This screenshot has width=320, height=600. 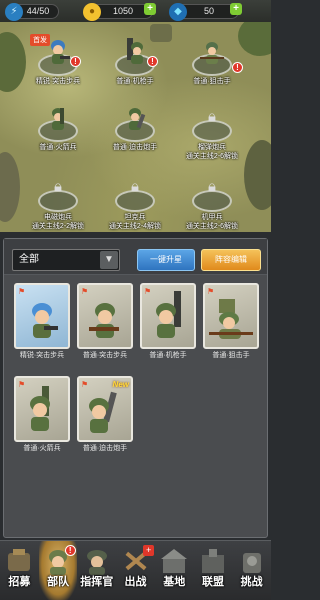 I want to click on bottom-navigation: 招募 ! 部队 指挥官 + 出战 基地 联盟 挑战, so click(x=135, y=570).